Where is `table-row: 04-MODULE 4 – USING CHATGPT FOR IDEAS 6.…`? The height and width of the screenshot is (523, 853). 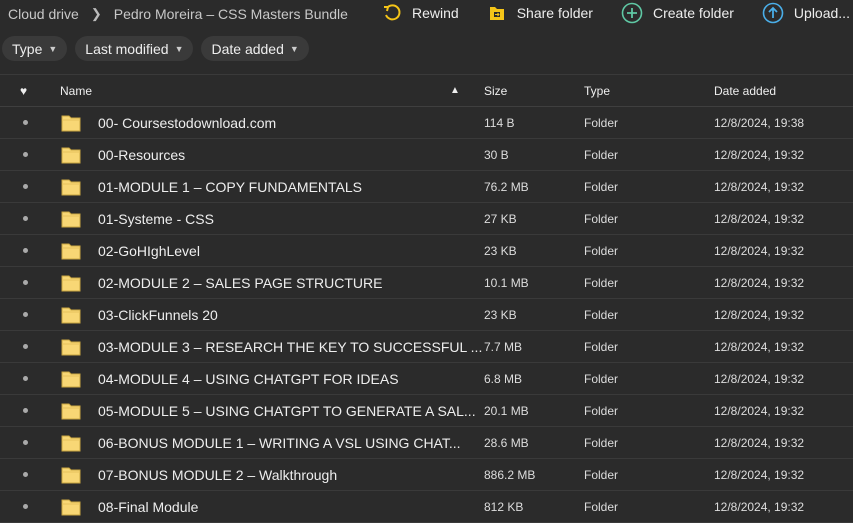 table-row: 04-MODULE 4 – USING CHATGPT FOR IDEAS 6.… is located at coordinates (426, 379).